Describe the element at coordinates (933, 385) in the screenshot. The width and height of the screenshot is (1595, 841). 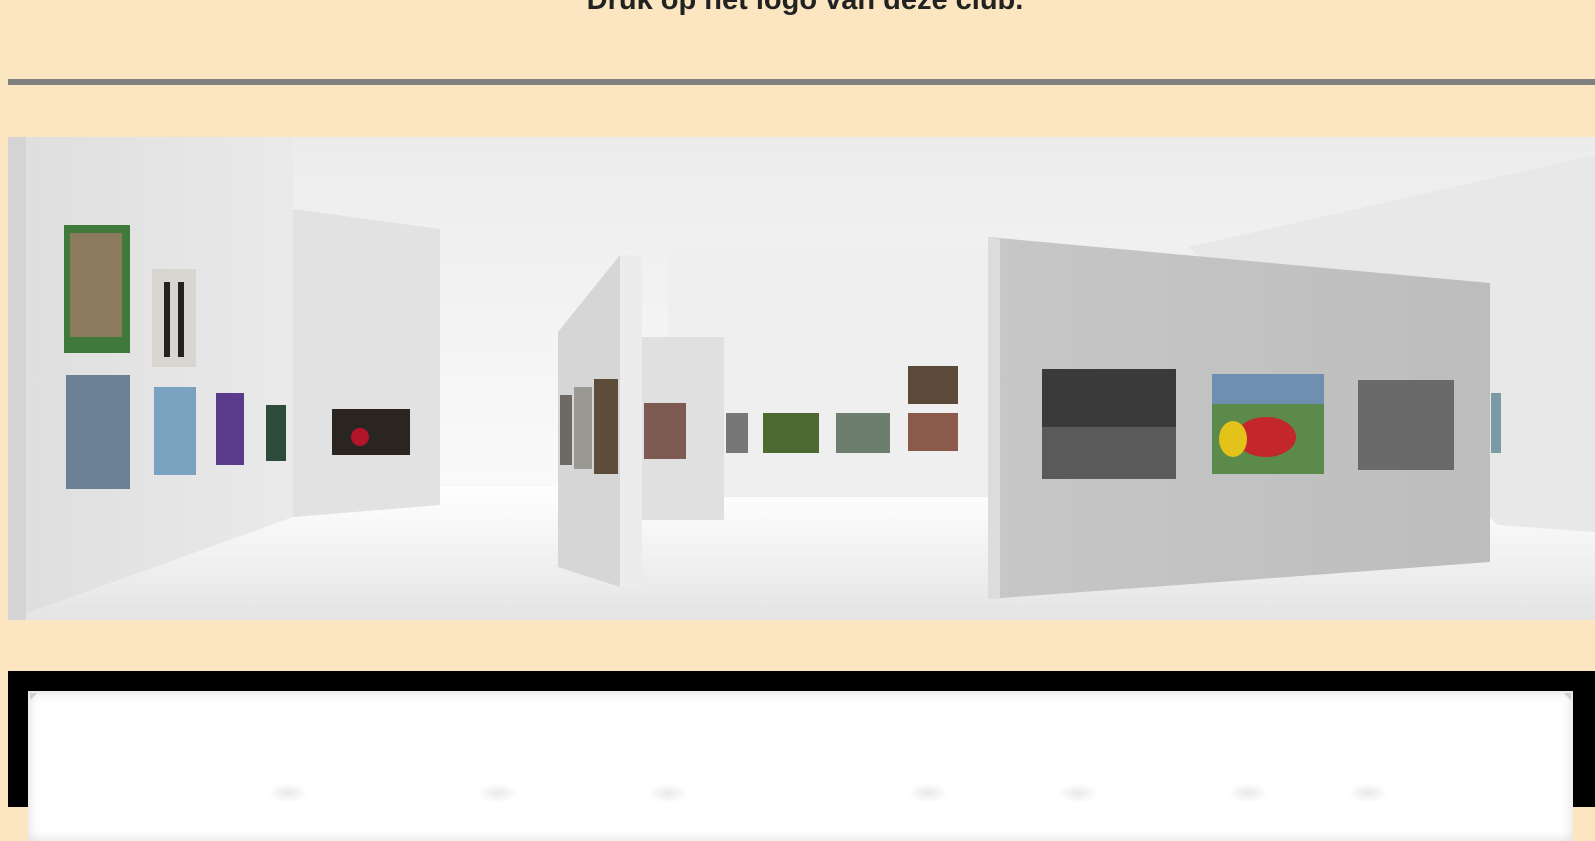
I see `photo-group` at that location.